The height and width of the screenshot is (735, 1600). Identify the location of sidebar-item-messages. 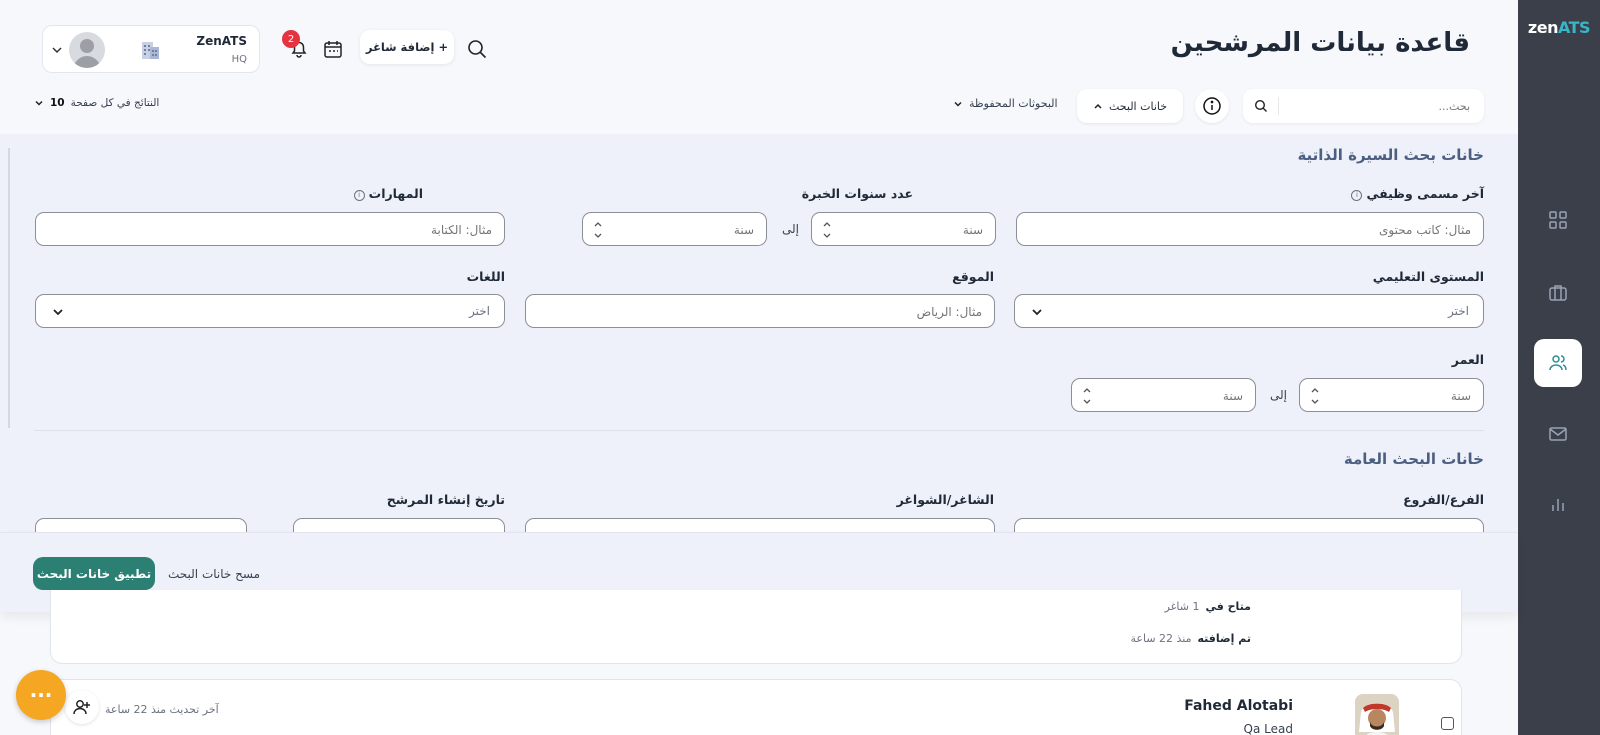
(1558, 434).